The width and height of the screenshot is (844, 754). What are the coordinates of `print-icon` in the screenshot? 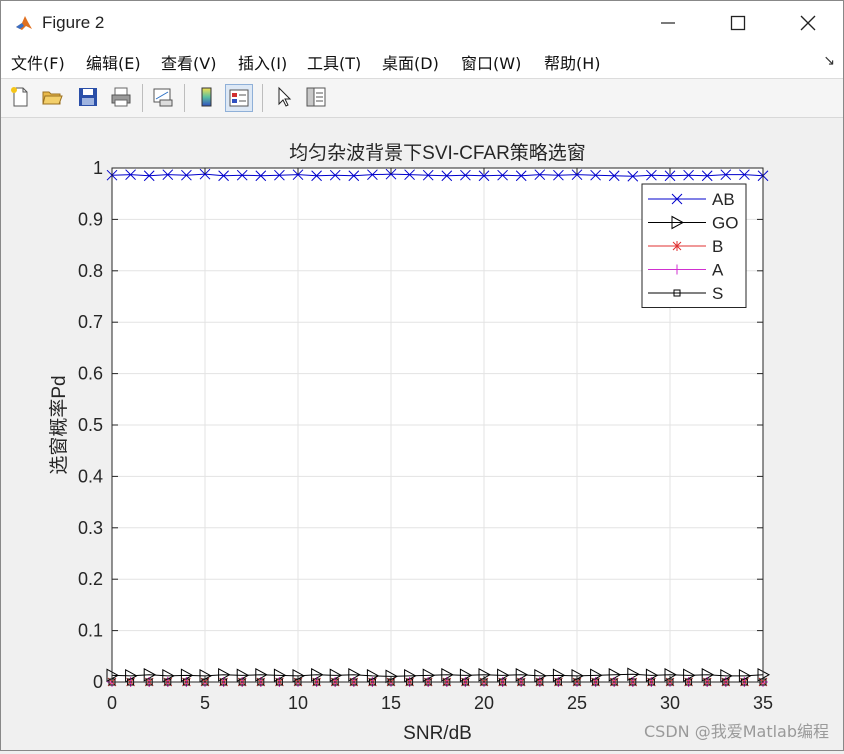 It's located at (121, 97).